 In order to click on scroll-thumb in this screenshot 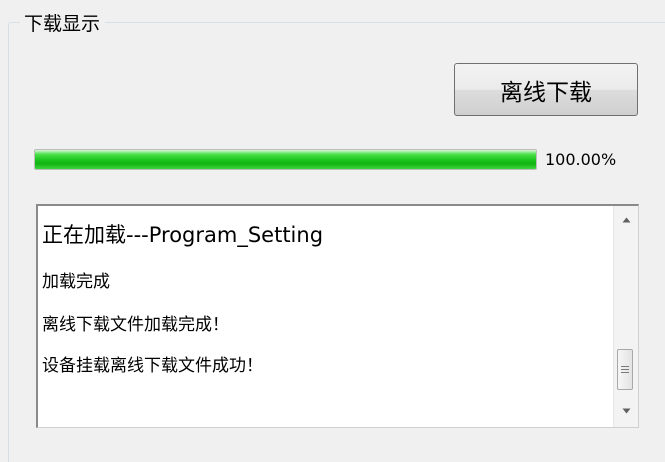, I will do `click(625, 369)`.